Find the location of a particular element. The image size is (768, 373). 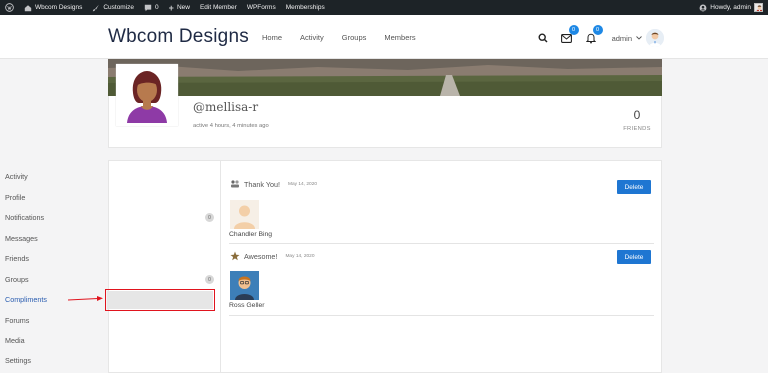

highlight-box is located at coordinates (160, 300).